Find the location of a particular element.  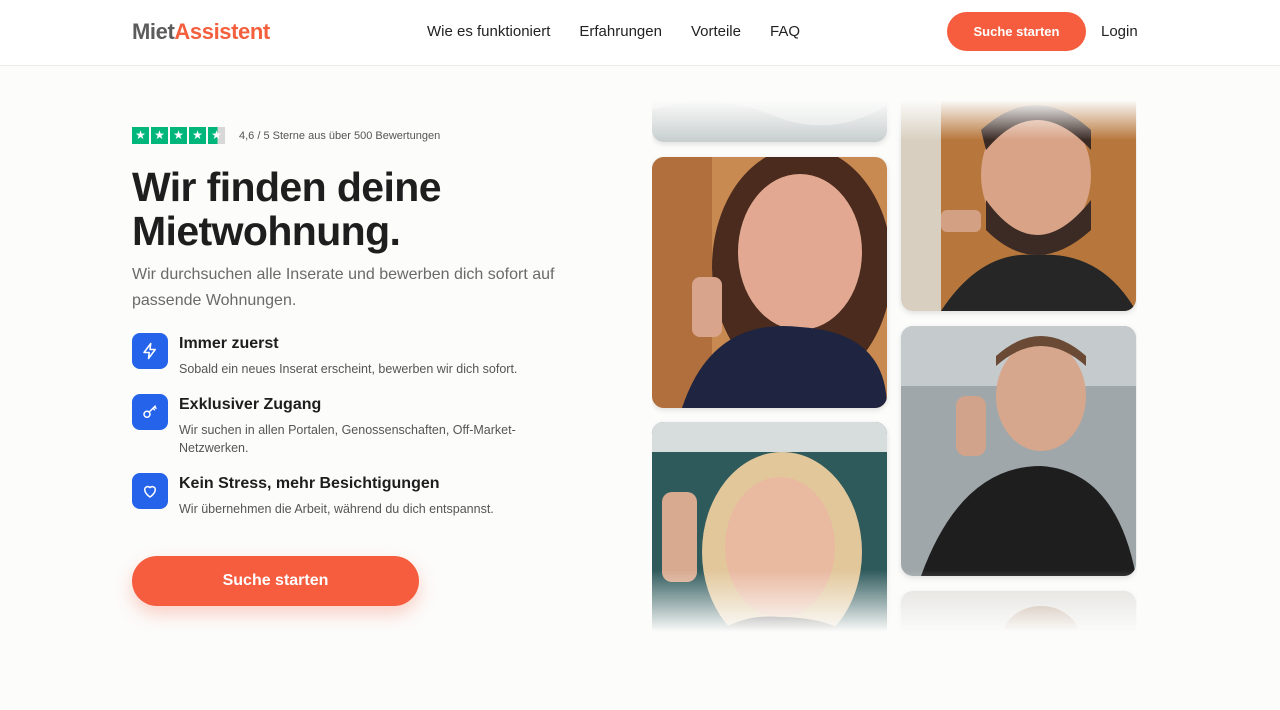

nav-link-experiences: Erfahrungen is located at coordinates (620, 31).